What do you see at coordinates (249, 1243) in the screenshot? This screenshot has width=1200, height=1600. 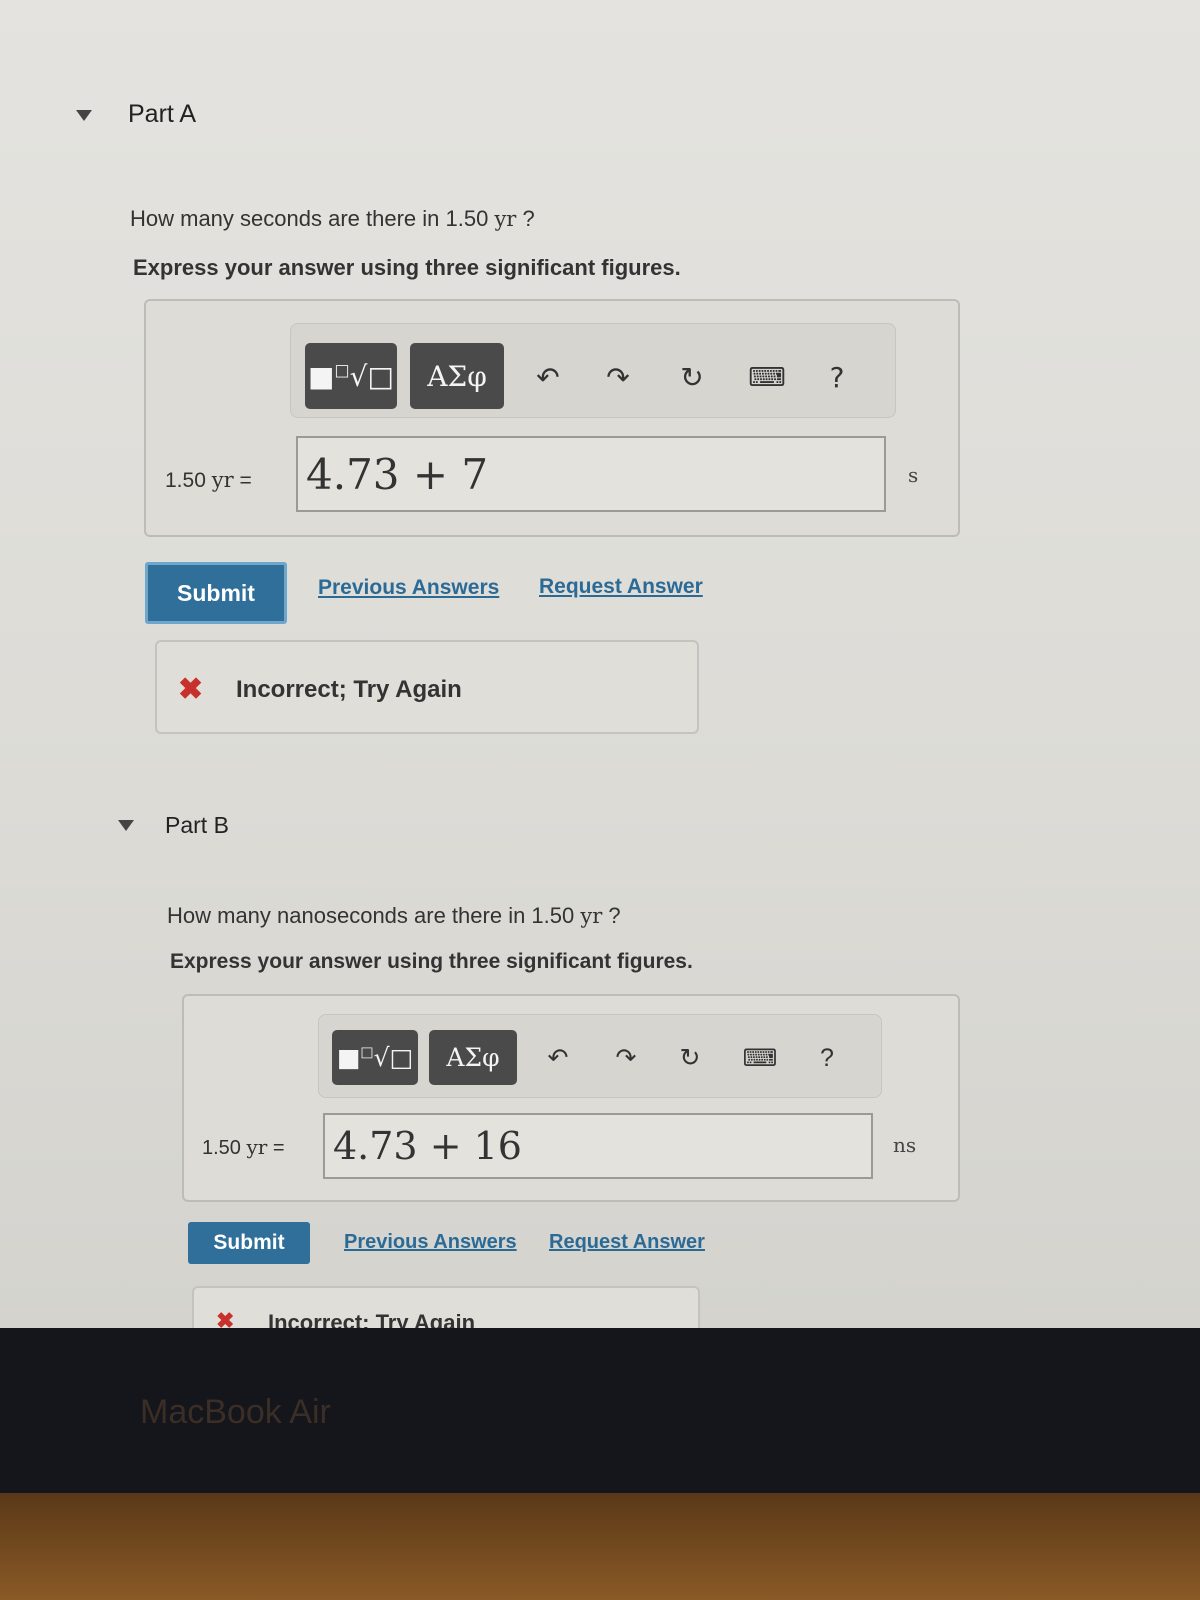 I see `part-b-submit-button: Submit` at bounding box center [249, 1243].